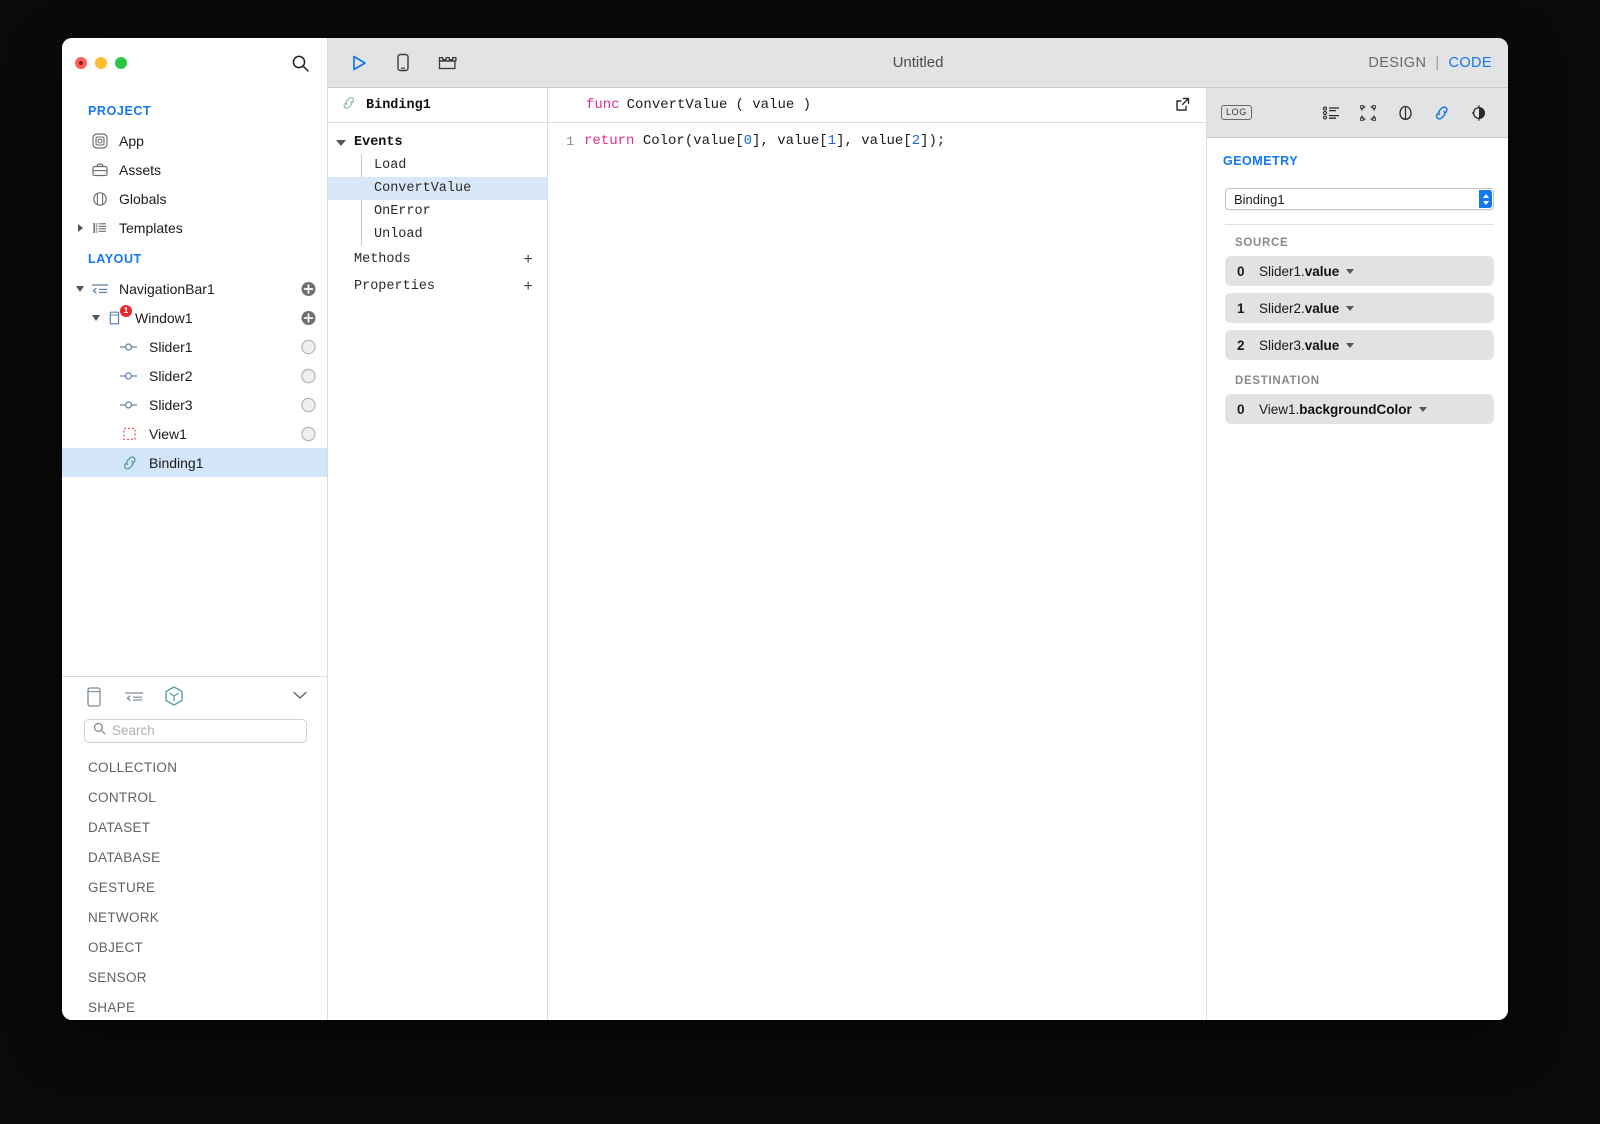  What do you see at coordinates (447, 63) in the screenshot?
I see `widget-blocks-icon` at bounding box center [447, 63].